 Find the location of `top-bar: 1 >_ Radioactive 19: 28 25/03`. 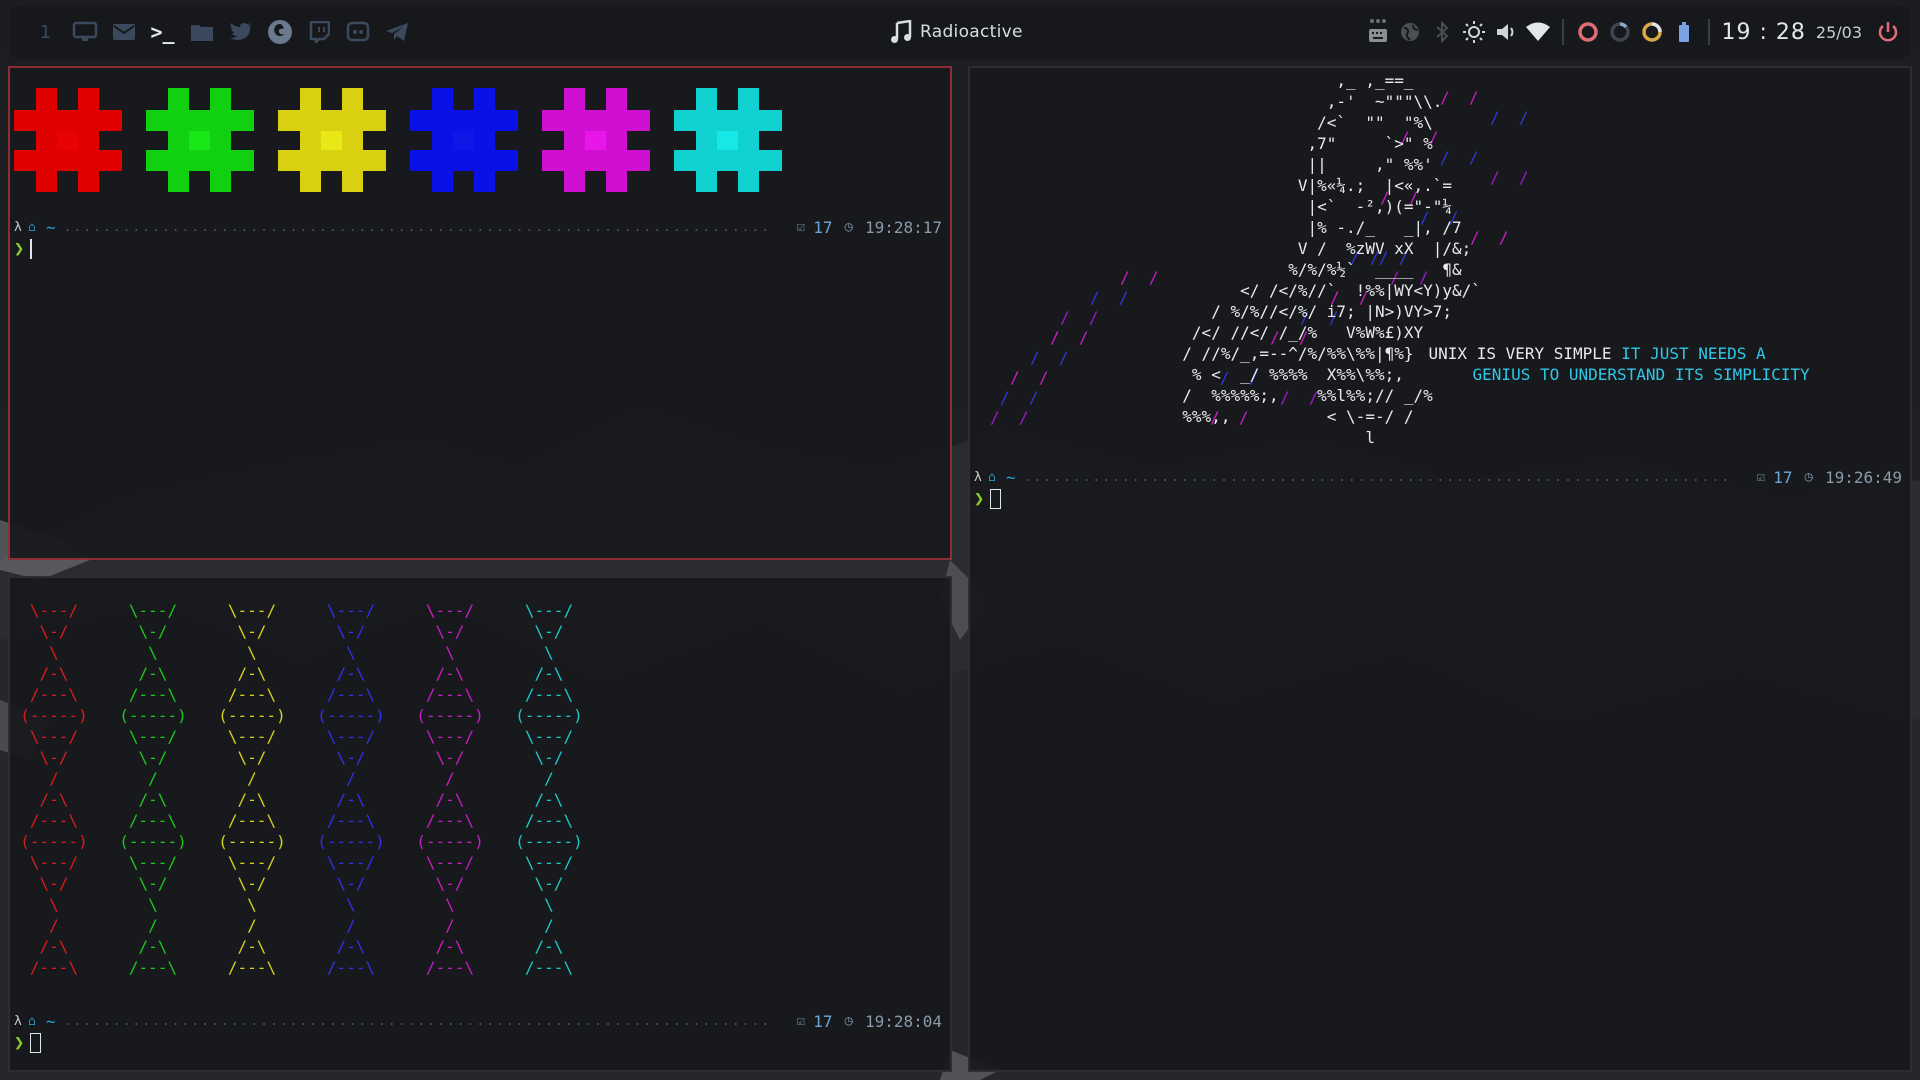

top-bar: 1 >_ Radioactive 19: 28 25/03 is located at coordinates (960, 32).